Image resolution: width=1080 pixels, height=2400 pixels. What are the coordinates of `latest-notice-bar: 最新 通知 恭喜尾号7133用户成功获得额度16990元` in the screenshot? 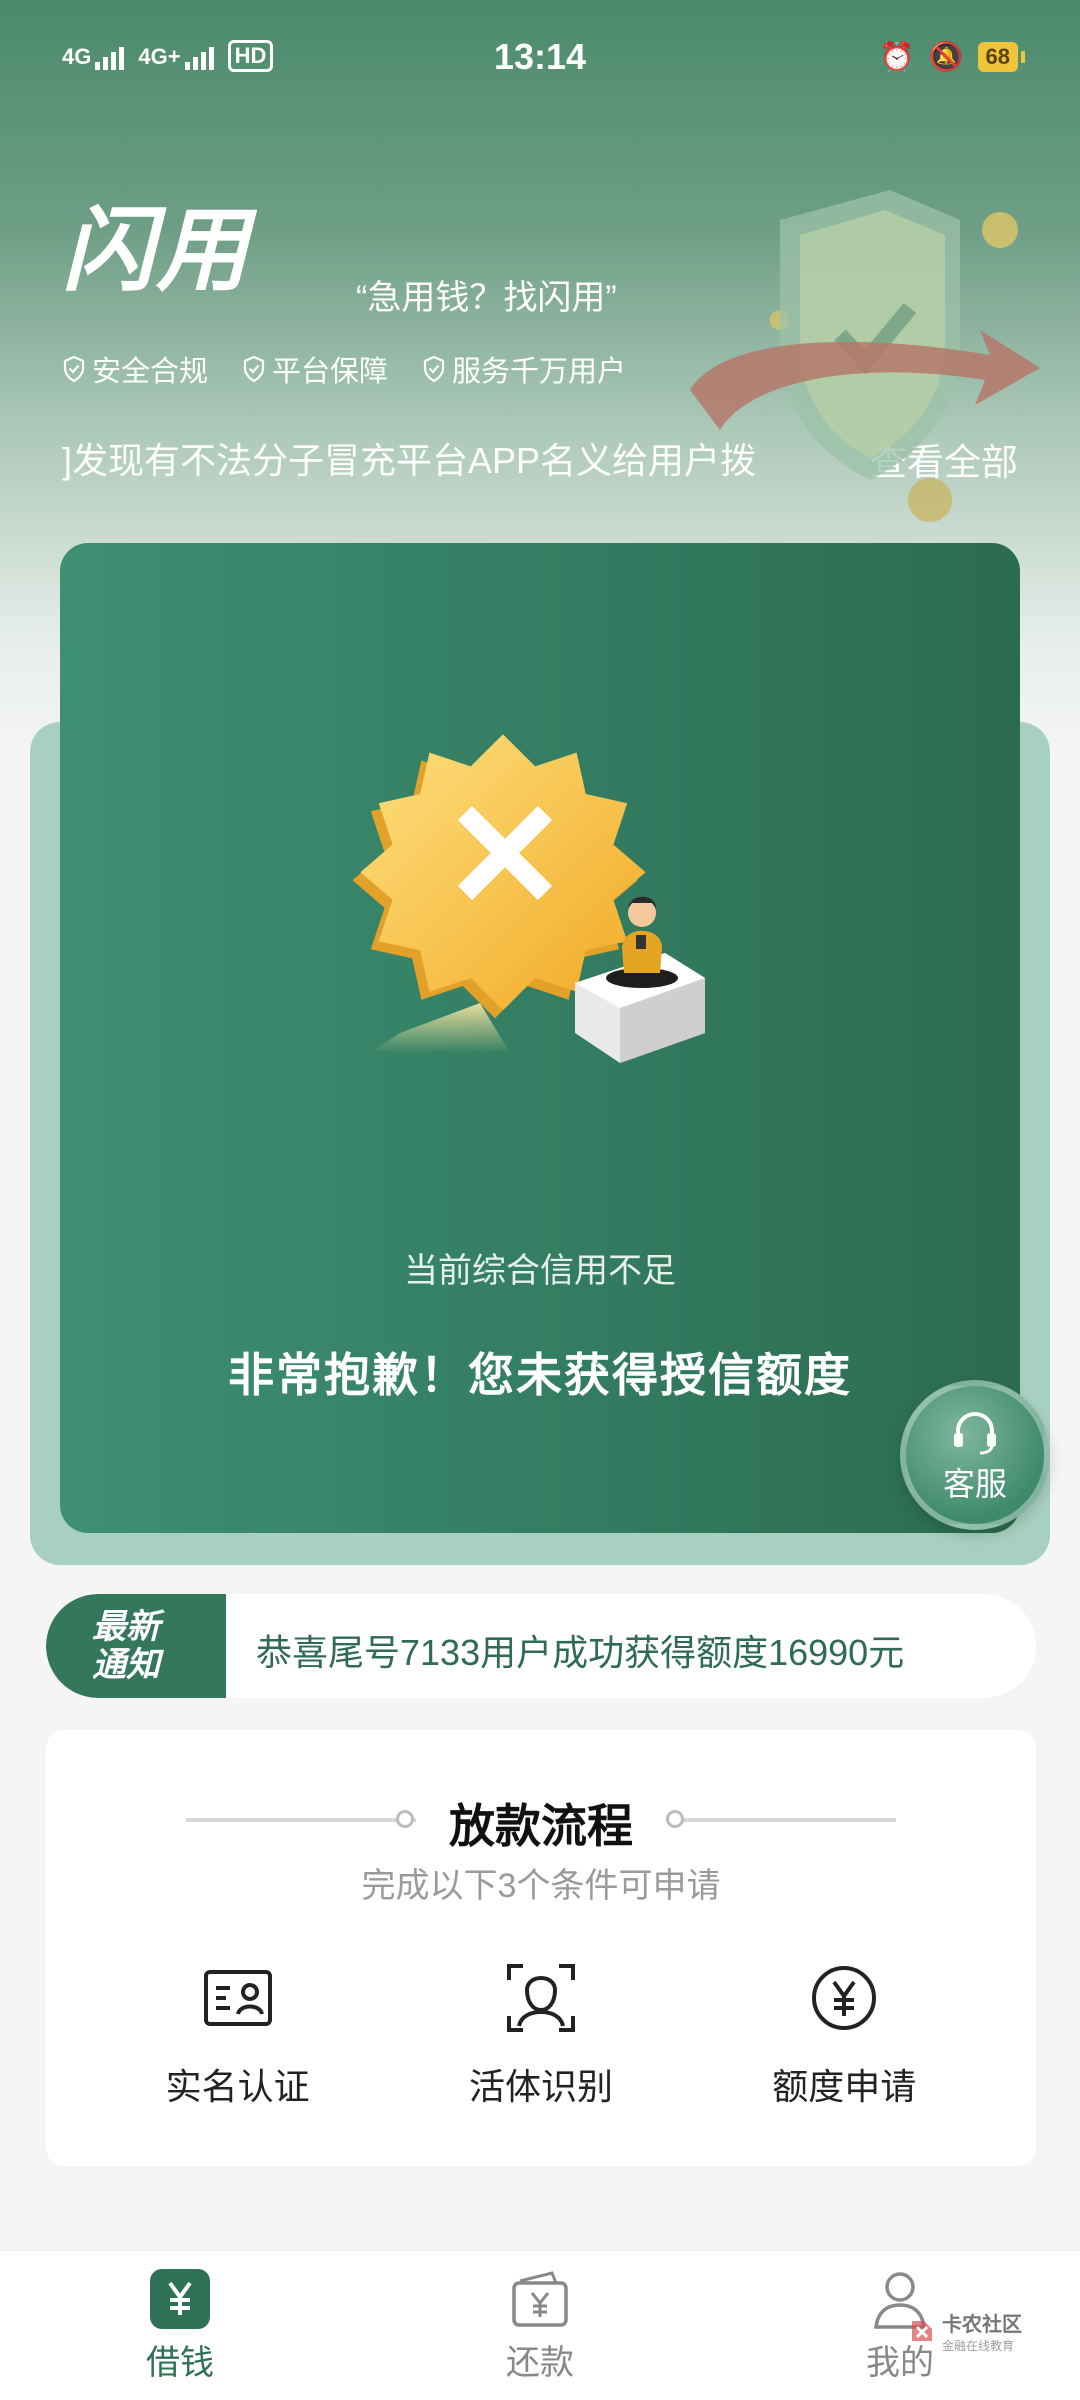 It's located at (541, 1646).